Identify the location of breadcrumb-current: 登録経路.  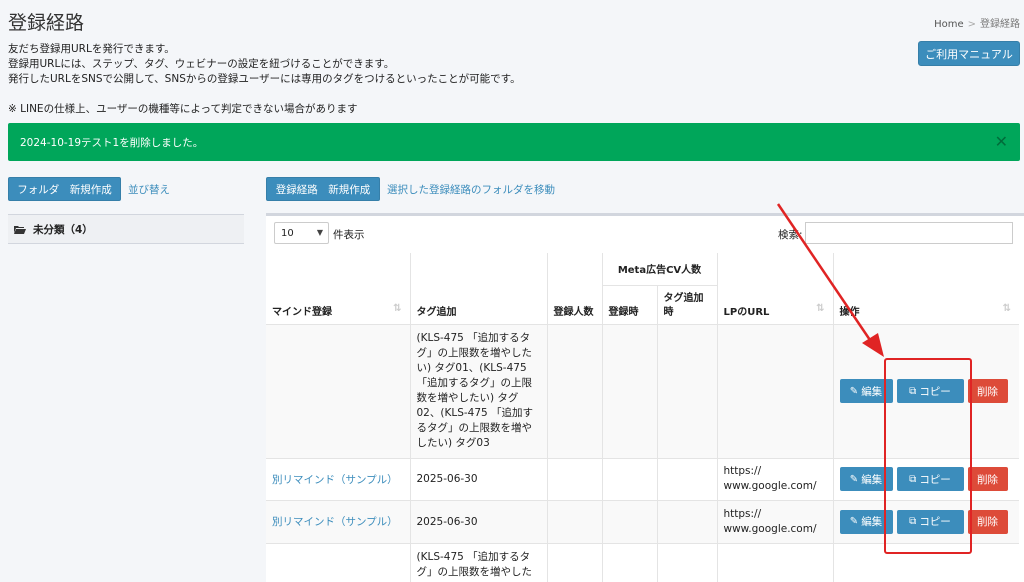
(1000, 24).